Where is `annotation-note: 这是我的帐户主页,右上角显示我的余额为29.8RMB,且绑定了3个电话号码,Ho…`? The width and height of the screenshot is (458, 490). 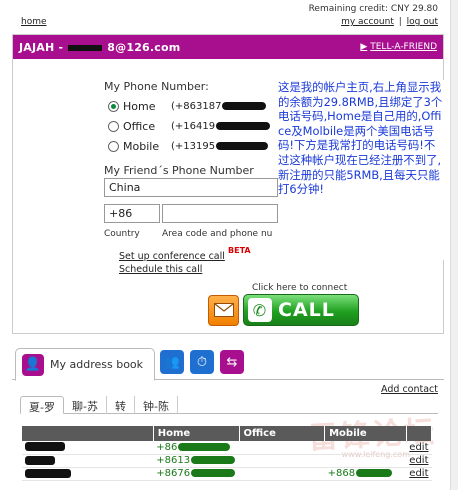
annotation-note: 这是我的帐户主页,右上角显示我的余额为29.8RMB,且绑定了3个电话号码,Ho… is located at coordinates (361, 170).